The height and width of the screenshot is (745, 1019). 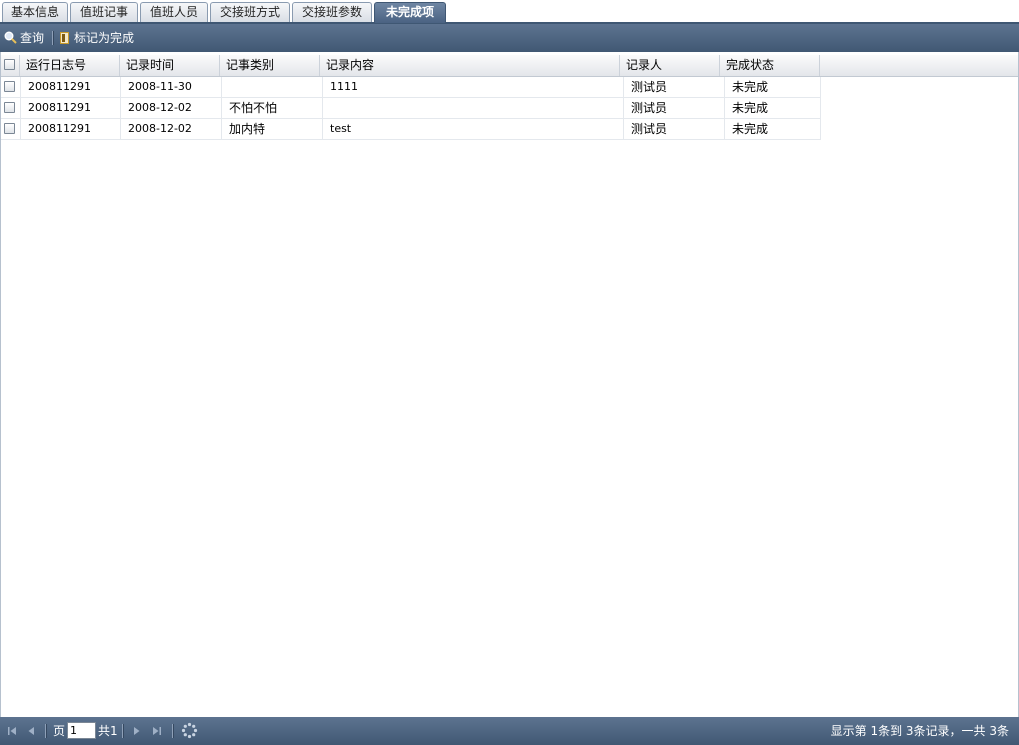 I want to click on table-row: 200811291 2008-12-02 不怕不怕 测试员 未完成, so click(x=411, y=108).